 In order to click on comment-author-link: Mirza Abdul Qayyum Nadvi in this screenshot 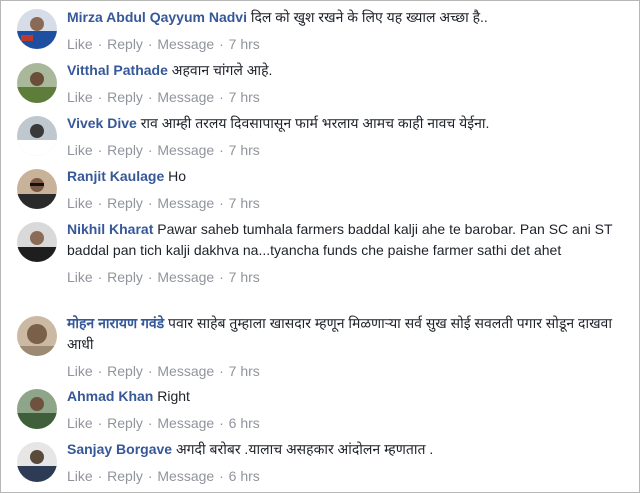, I will do `click(157, 17)`.